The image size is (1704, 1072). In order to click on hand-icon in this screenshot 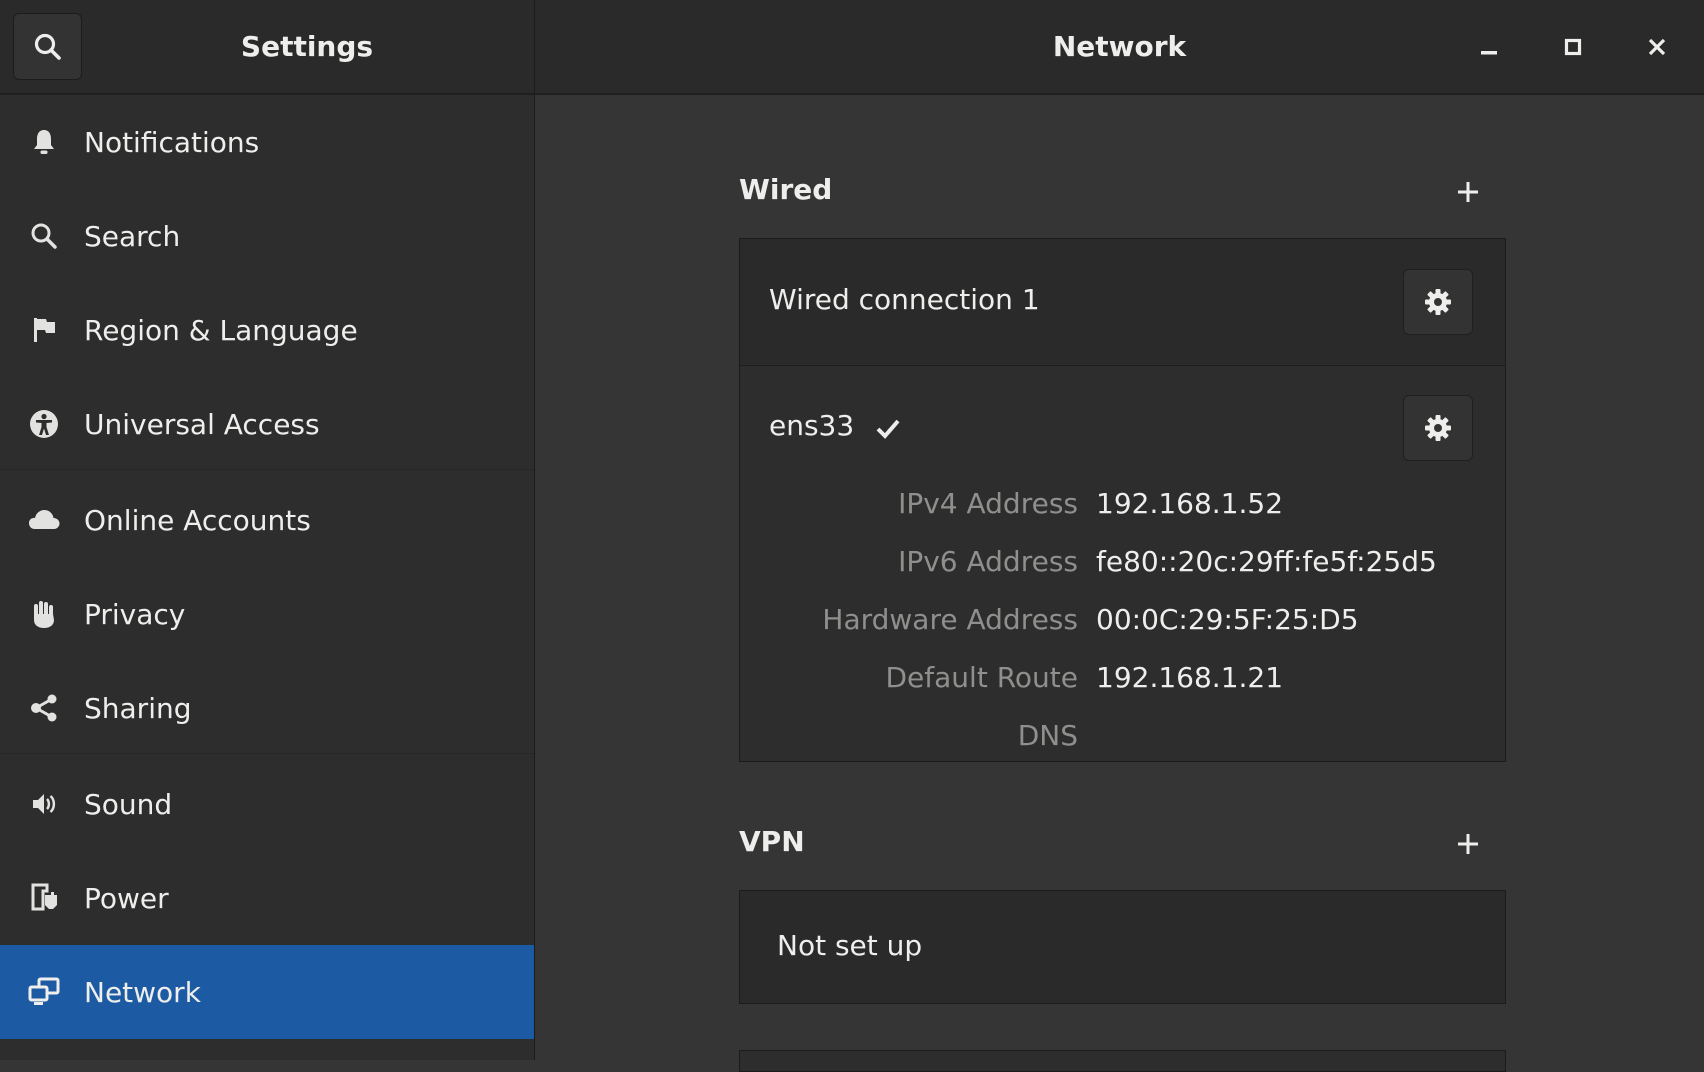, I will do `click(44, 614)`.